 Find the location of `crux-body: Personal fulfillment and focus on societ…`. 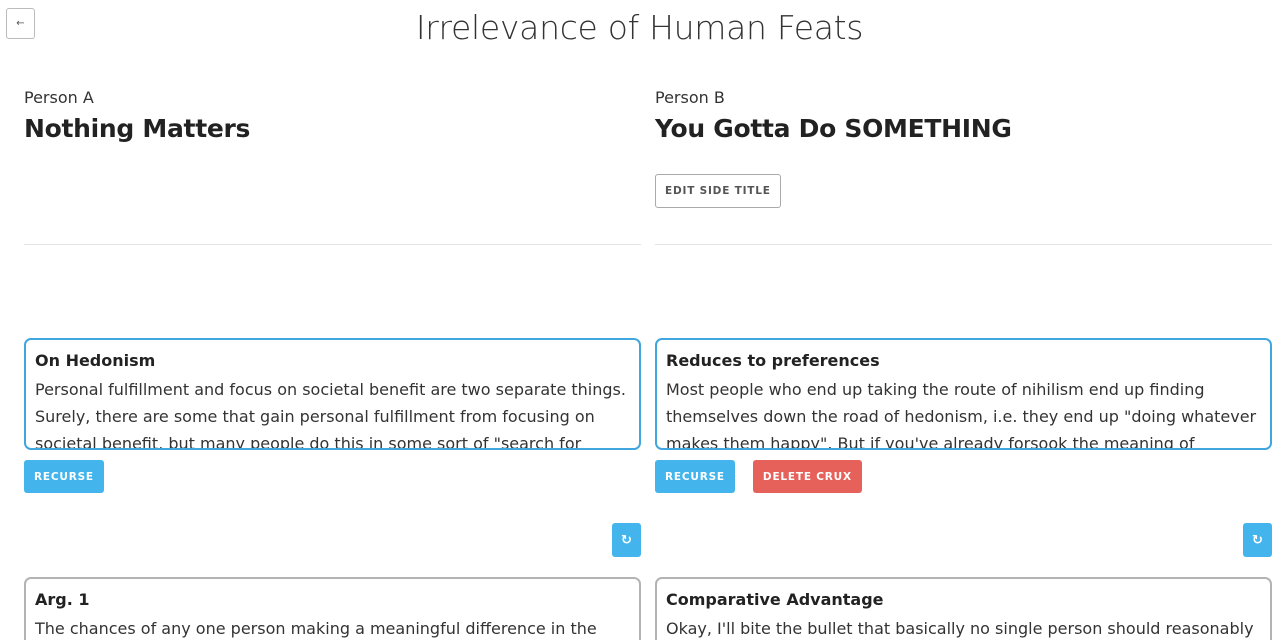

crux-body: Personal fulfillment and focus on societ… is located at coordinates (330, 415).